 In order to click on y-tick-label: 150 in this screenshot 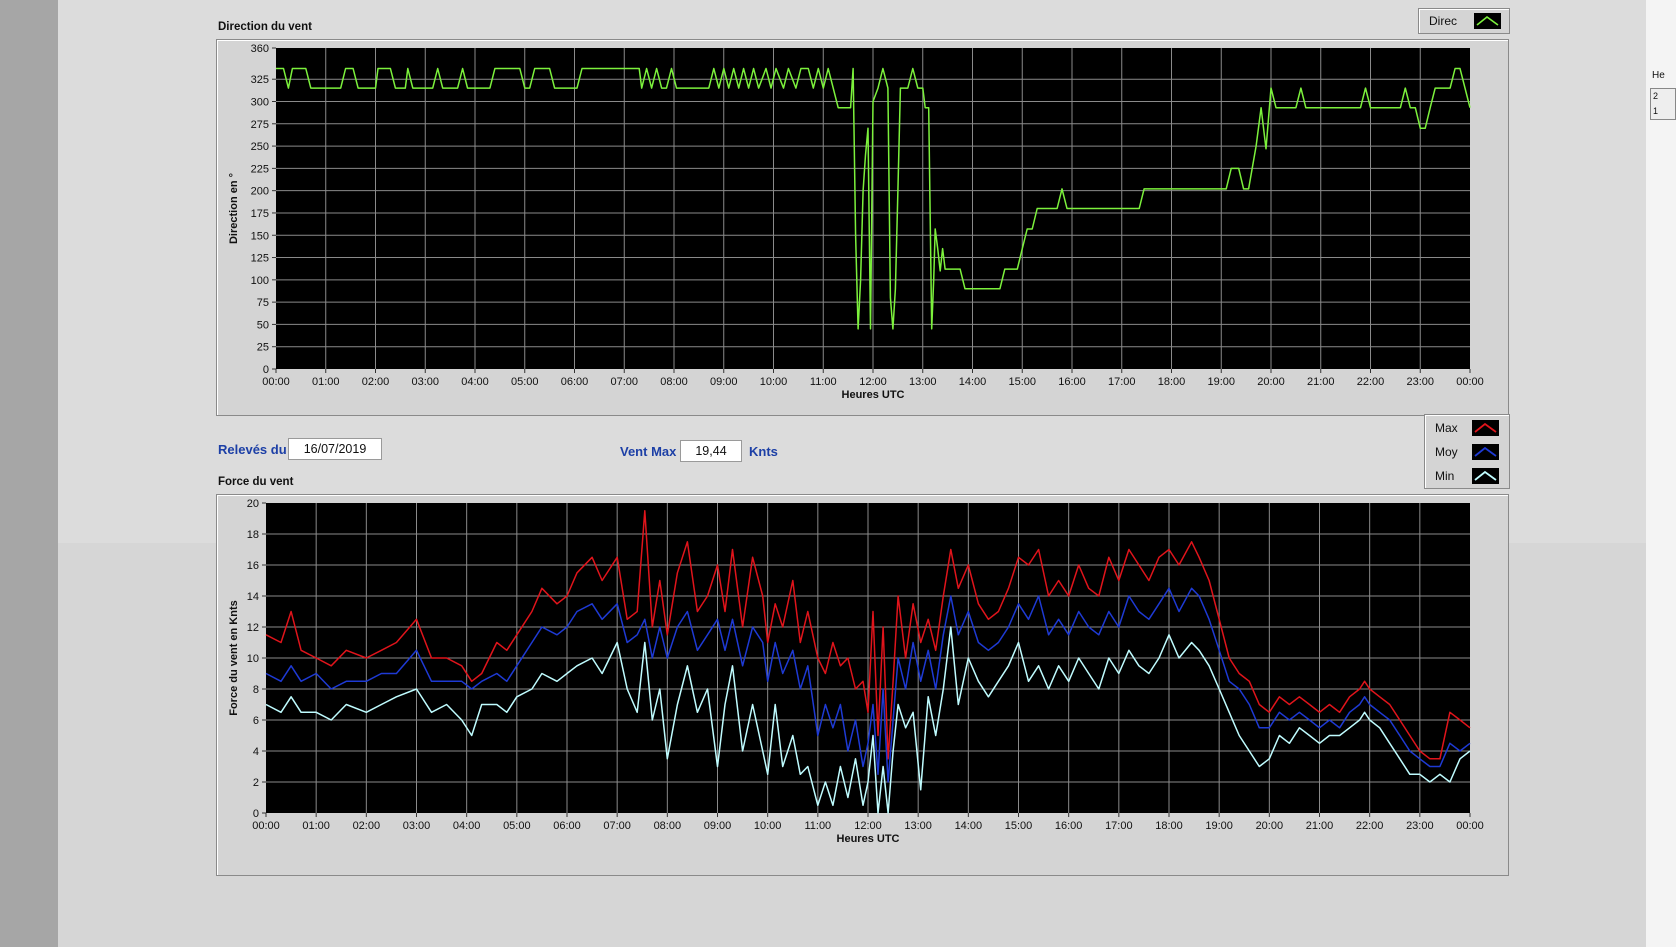, I will do `click(260, 236)`.